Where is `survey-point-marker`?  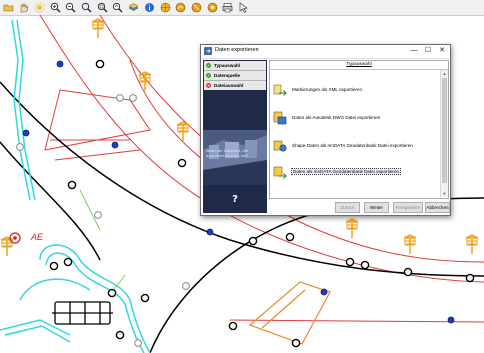 survey-point-marker is located at coordinates (15, 238).